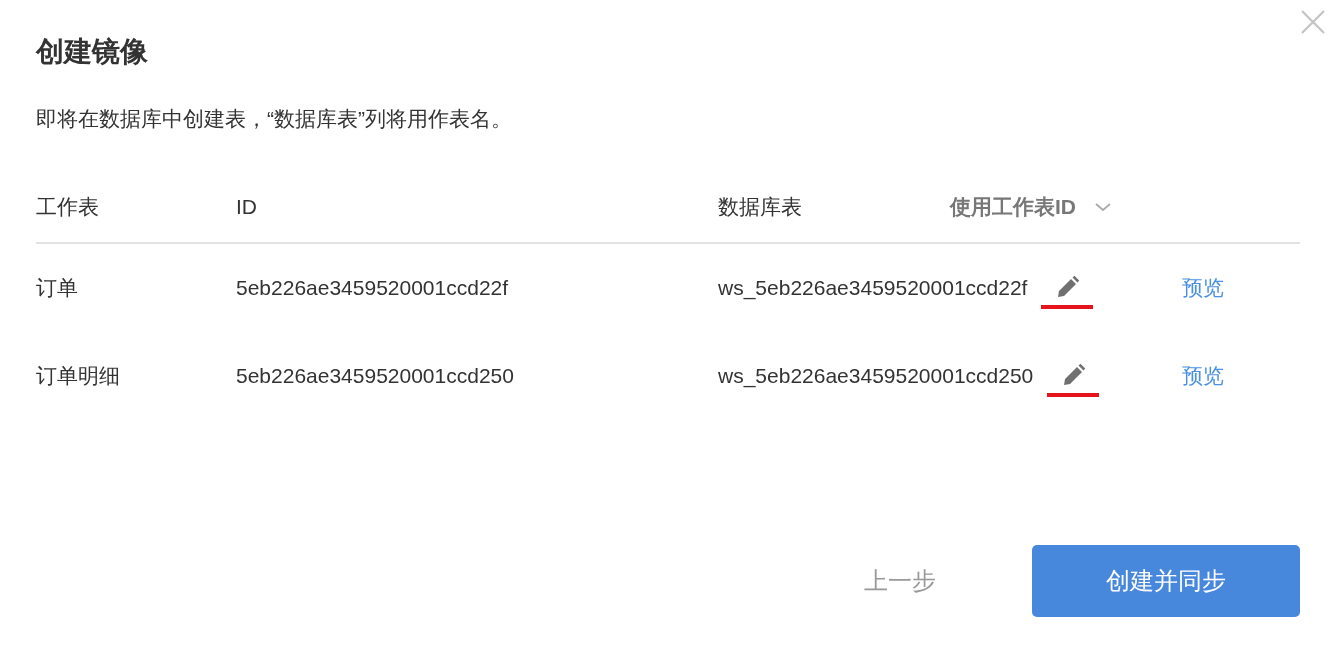 The width and height of the screenshot is (1338, 660). Describe the element at coordinates (78, 376) in the screenshot. I see `table-cell-text: 订单明细` at that location.